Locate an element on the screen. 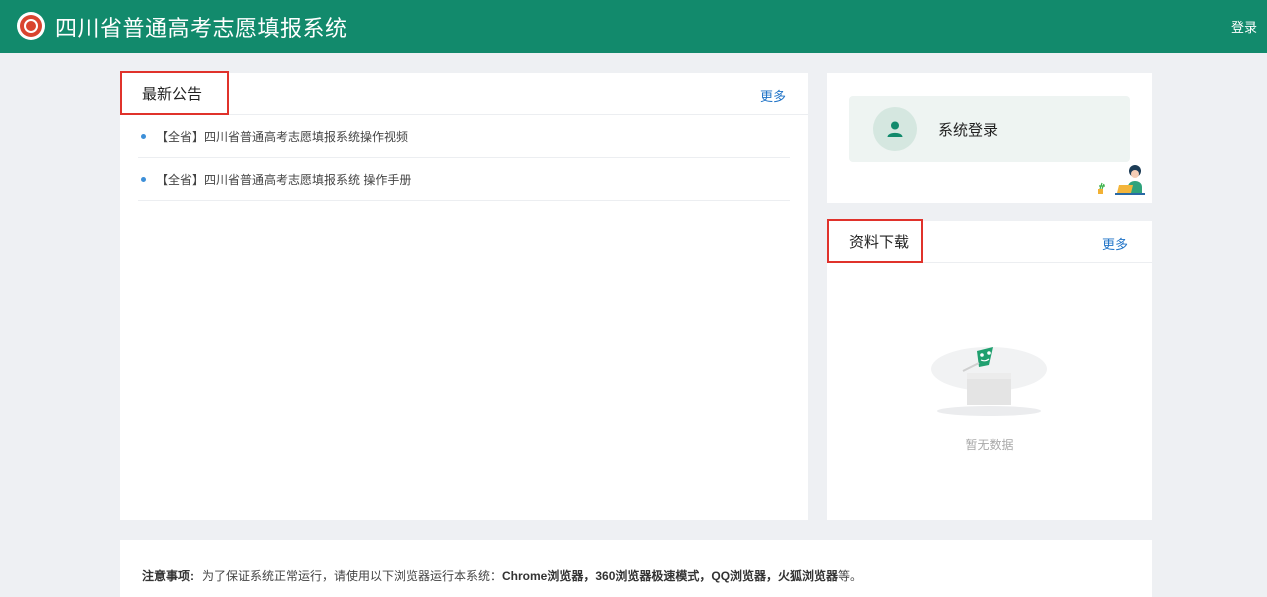 The height and width of the screenshot is (597, 1267). news-item-label: 【全省】四川省普通高考志愿填报系统操作视频 is located at coordinates (282, 136).